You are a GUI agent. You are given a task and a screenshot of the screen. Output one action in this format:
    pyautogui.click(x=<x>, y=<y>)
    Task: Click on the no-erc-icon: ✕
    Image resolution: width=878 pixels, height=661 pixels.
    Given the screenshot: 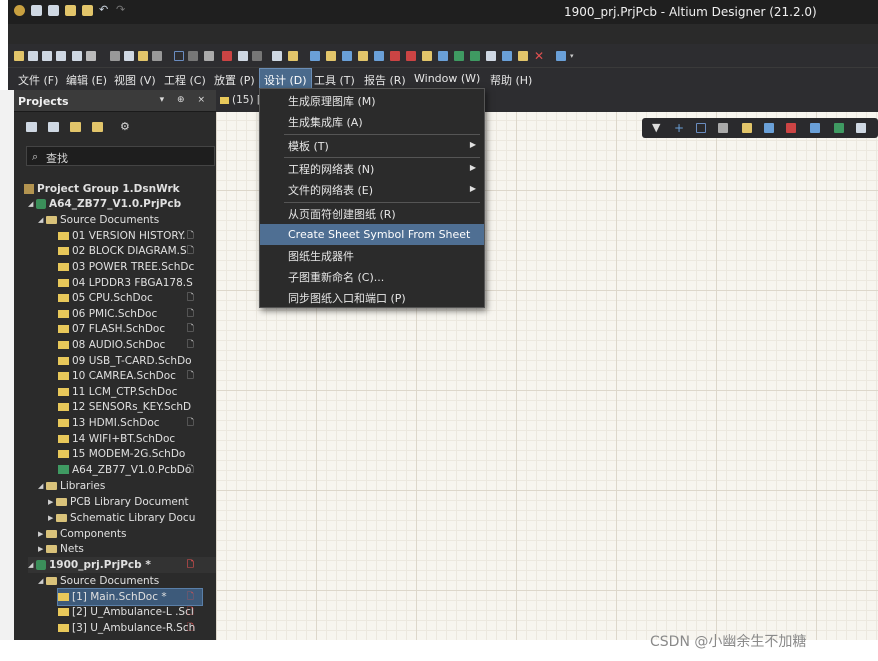 What is the action you would take?
    pyautogui.click(x=539, y=56)
    